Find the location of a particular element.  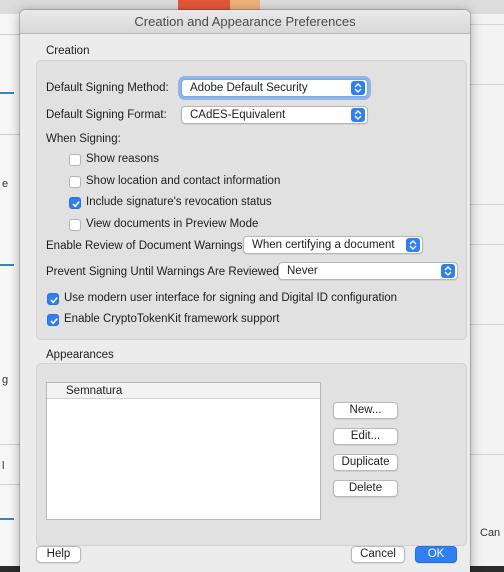

signing-format-label: Default Signing Format: is located at coordinates (106, 115).